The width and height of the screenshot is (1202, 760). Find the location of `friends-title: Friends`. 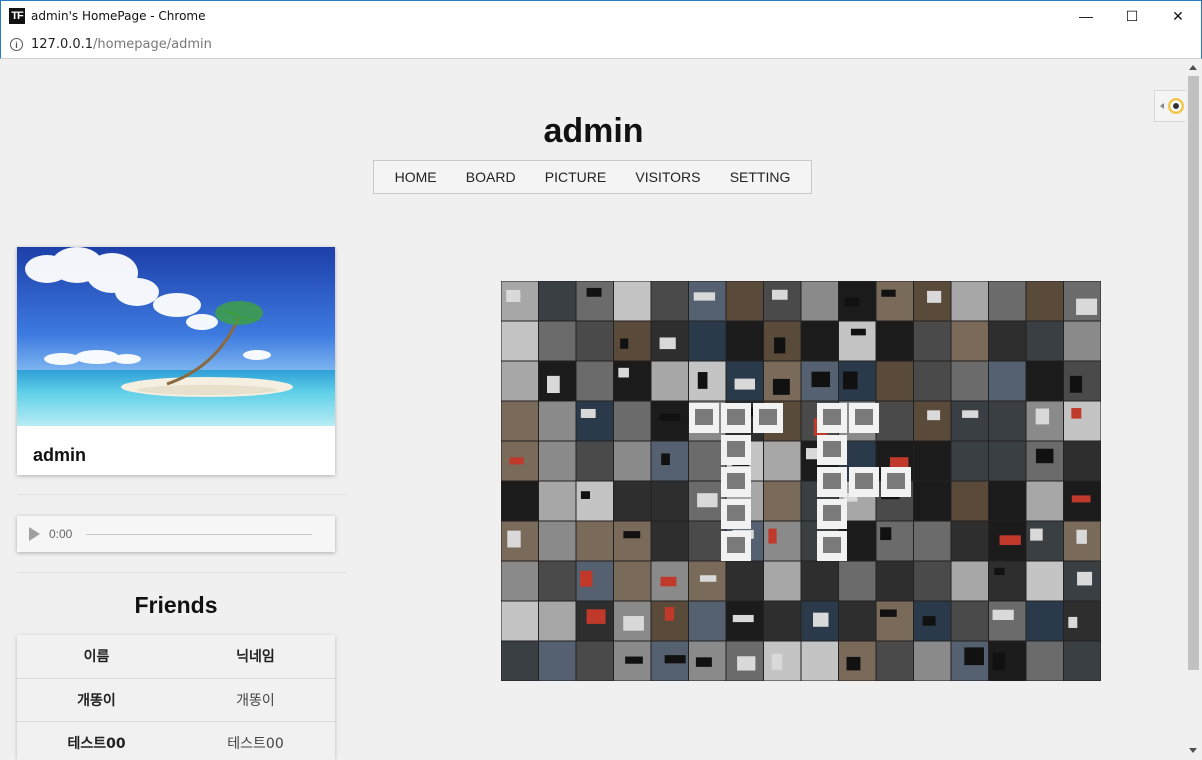

friends-title: Friends is located at coordinates (176, 605).